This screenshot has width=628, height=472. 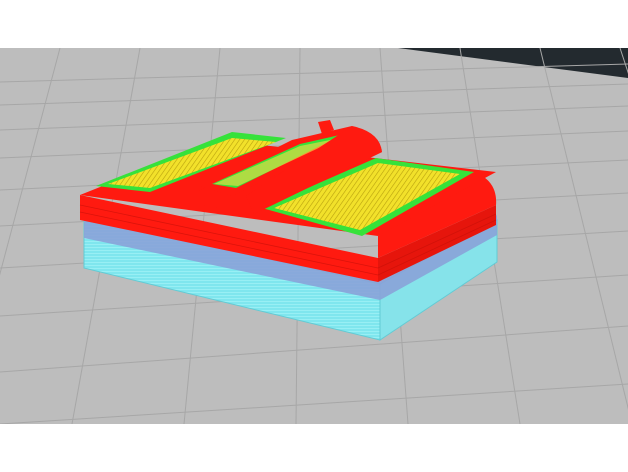 I want to click on letterbox-top, so click(x=314, y=24).